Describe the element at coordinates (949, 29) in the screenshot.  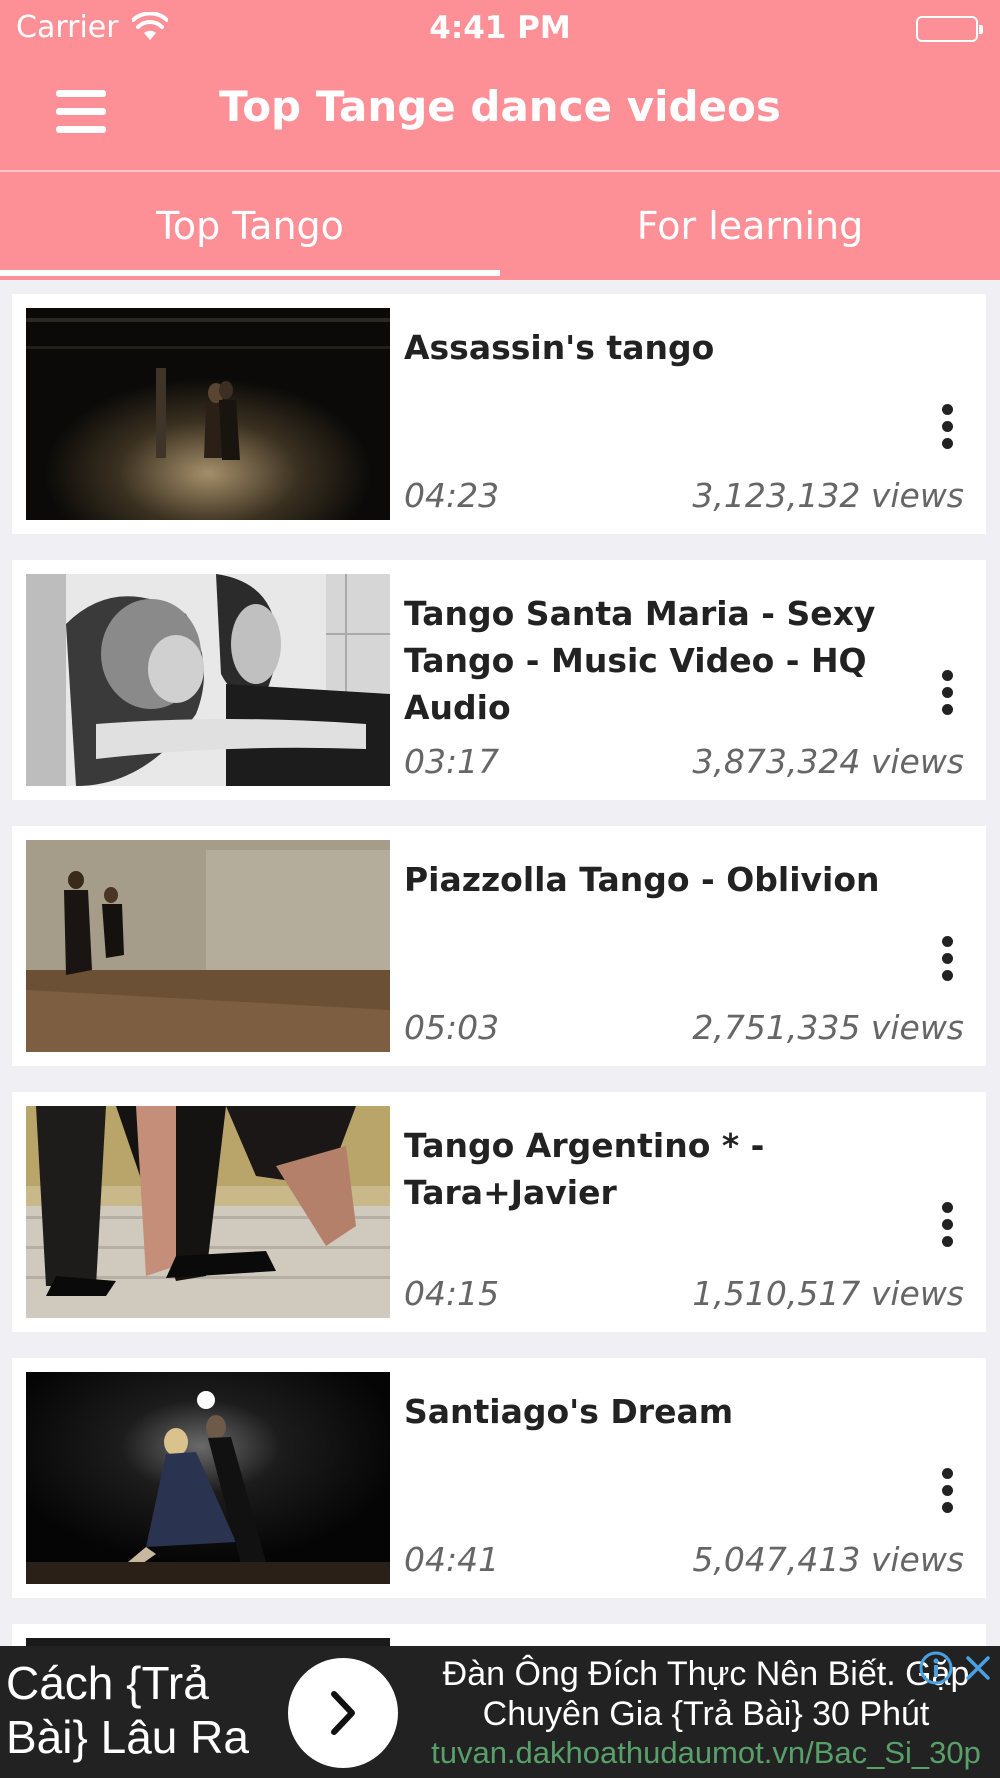
I see `battery-icon` at that location.